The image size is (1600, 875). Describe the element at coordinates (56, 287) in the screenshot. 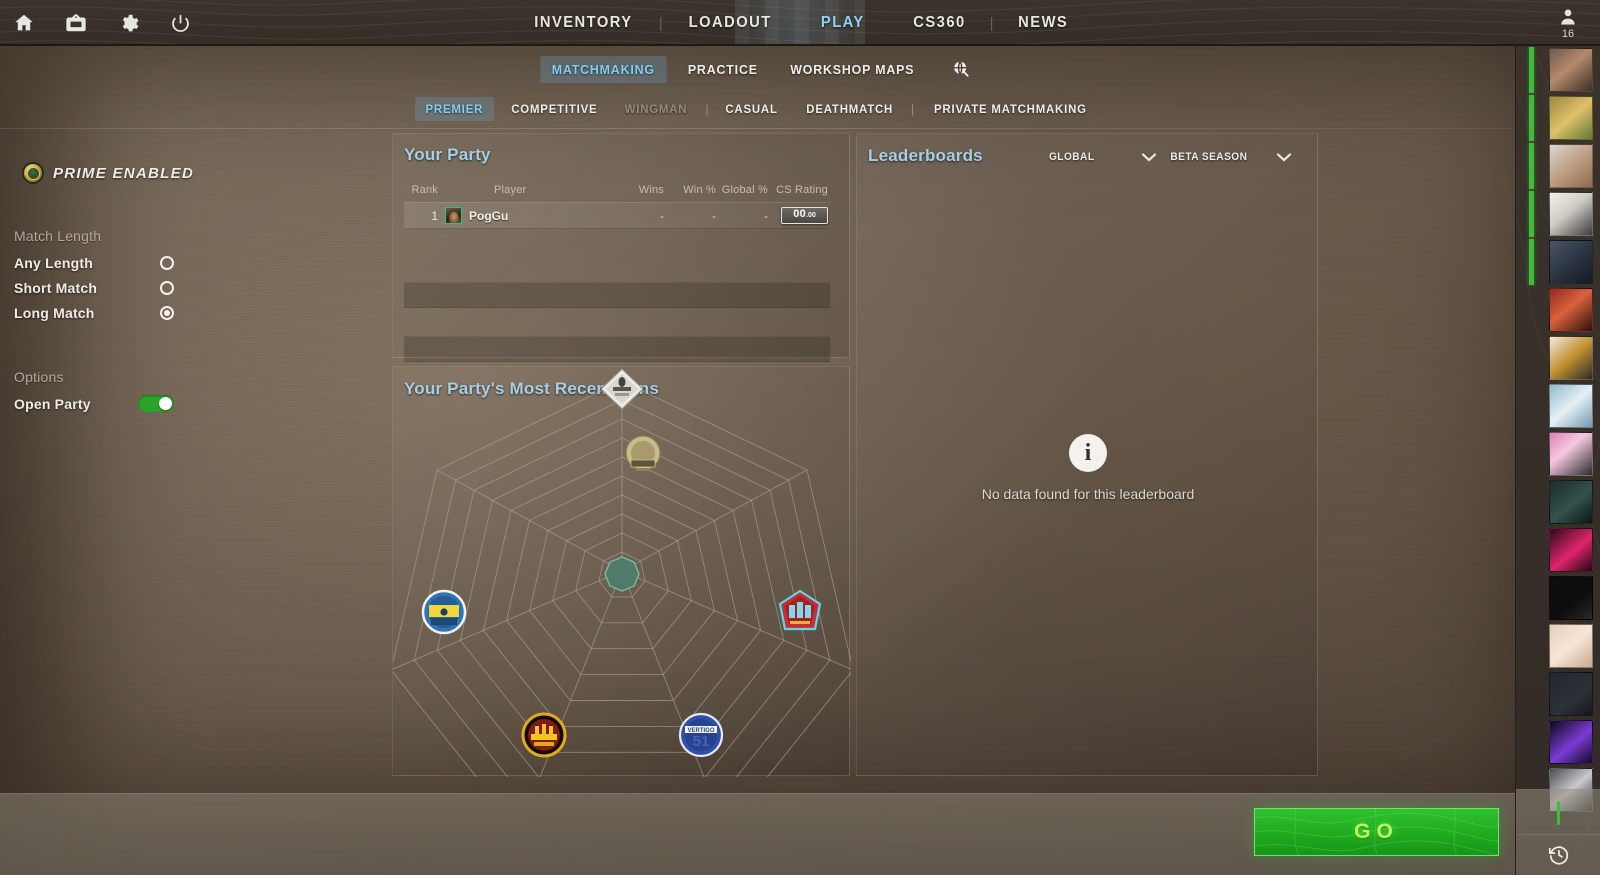

I see `option-label: Short Match` at that location.